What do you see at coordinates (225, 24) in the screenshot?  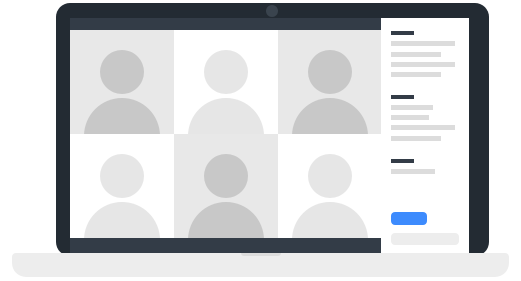 I see `call-top-bar` at bounding box center [225, 24].